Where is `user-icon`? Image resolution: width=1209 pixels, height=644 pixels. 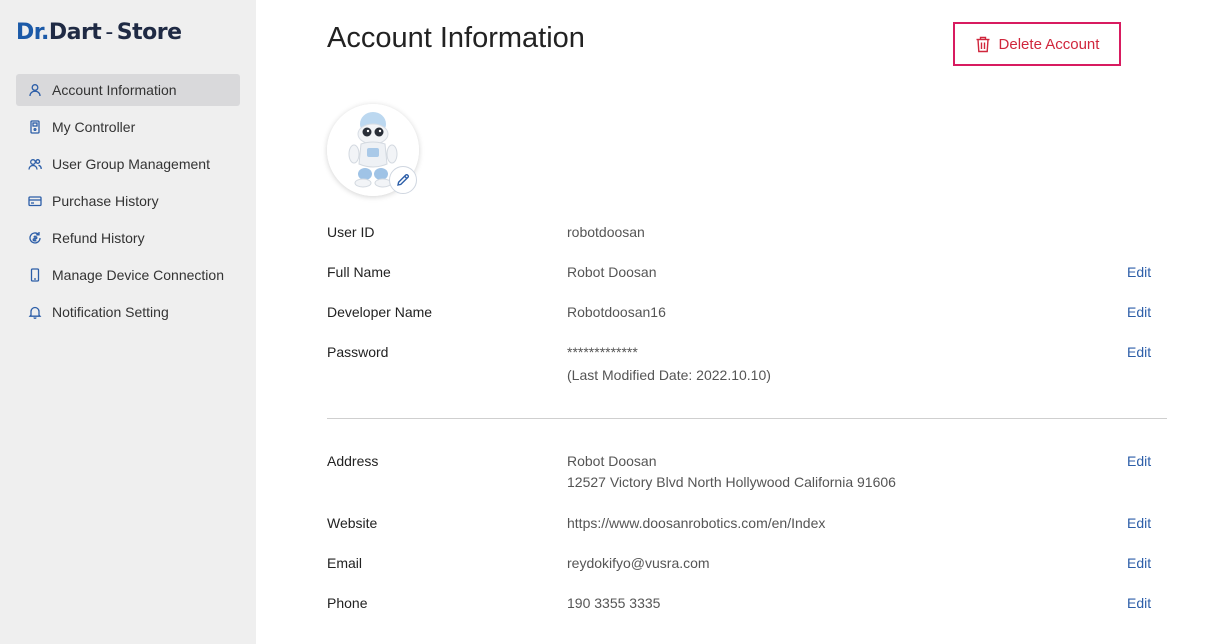
user-icon is located at coordinates (35, 90).